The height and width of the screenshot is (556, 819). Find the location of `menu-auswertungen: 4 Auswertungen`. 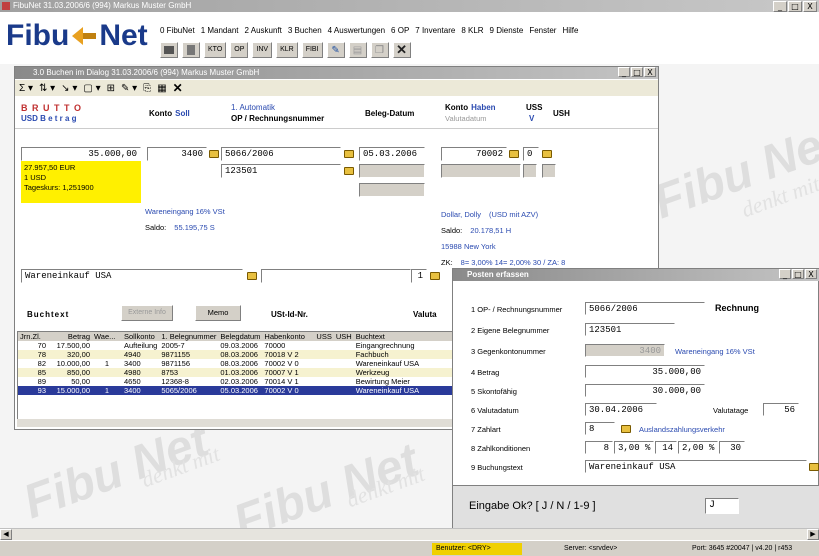

menu-auswertungen: 4 Auswertungen is located at coordinates (356, 30).